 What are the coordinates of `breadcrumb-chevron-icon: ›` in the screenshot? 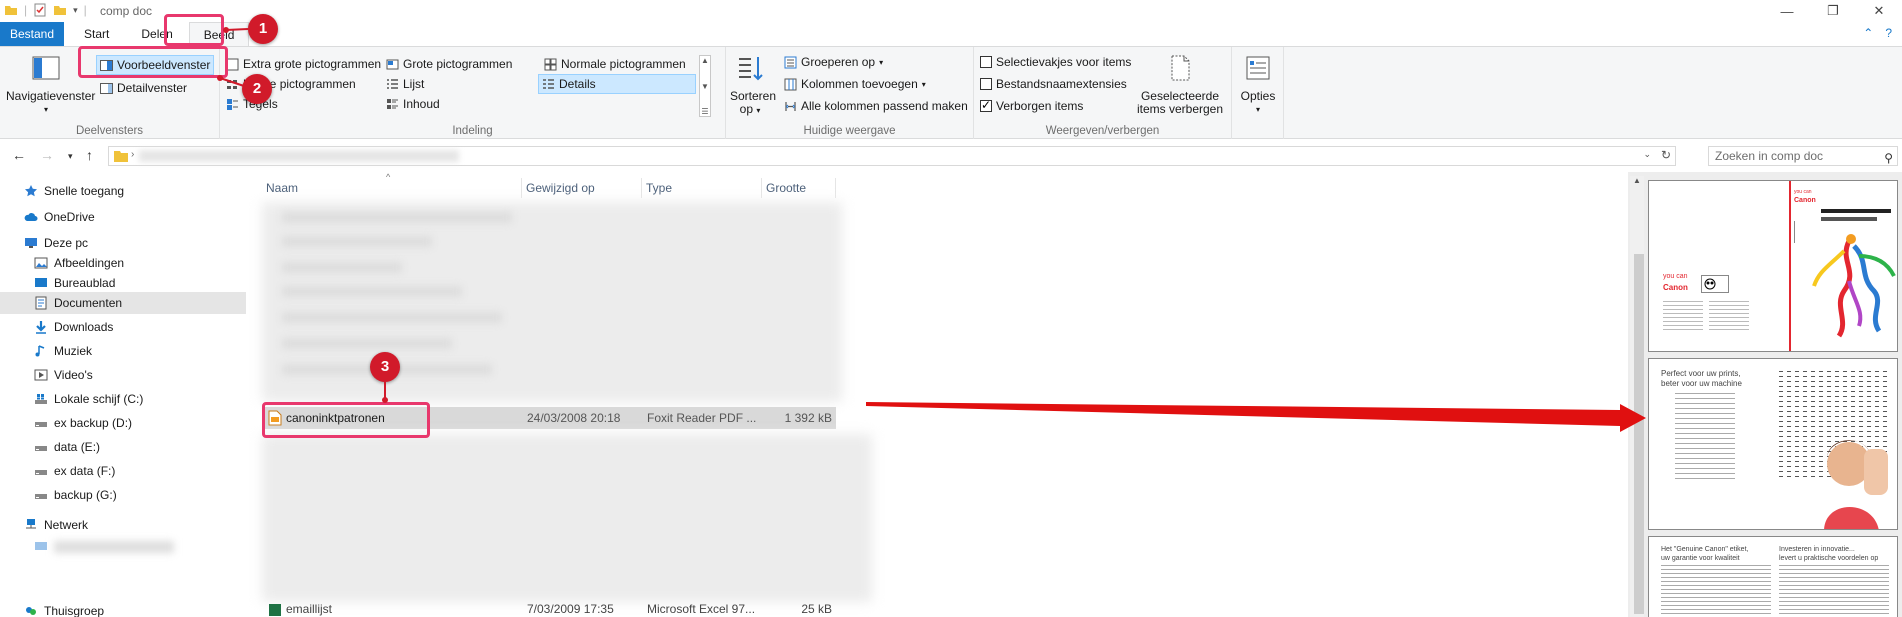 It's located at (132, 154).